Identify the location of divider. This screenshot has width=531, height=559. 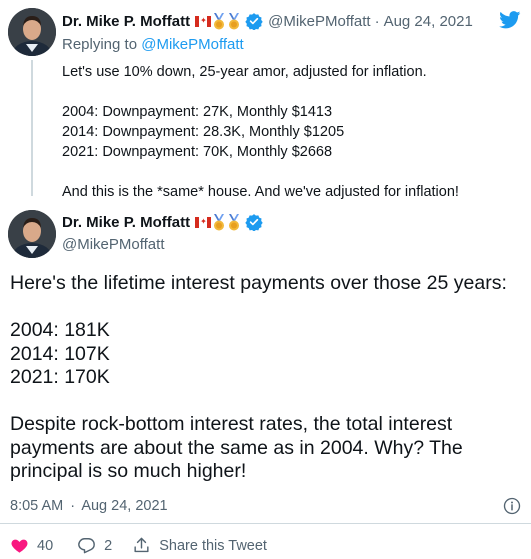
(265, 523).